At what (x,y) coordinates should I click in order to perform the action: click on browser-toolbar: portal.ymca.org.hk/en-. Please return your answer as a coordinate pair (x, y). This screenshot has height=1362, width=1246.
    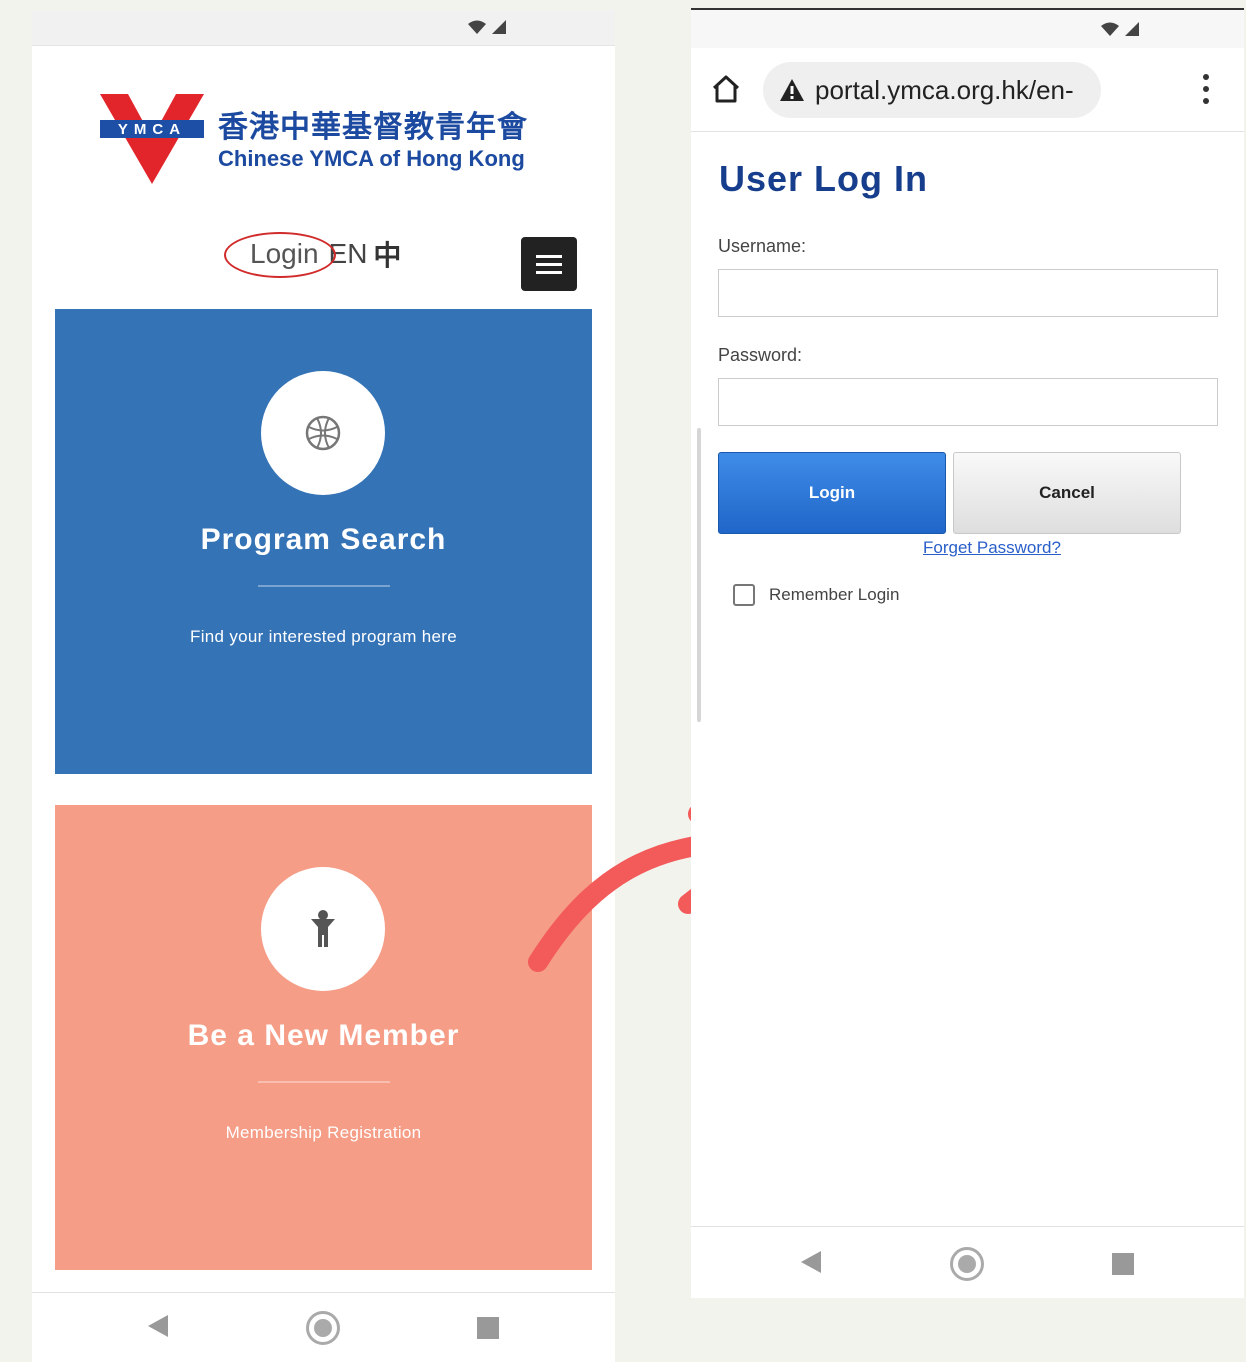
    Looking at the image, I should click on (967, 91).